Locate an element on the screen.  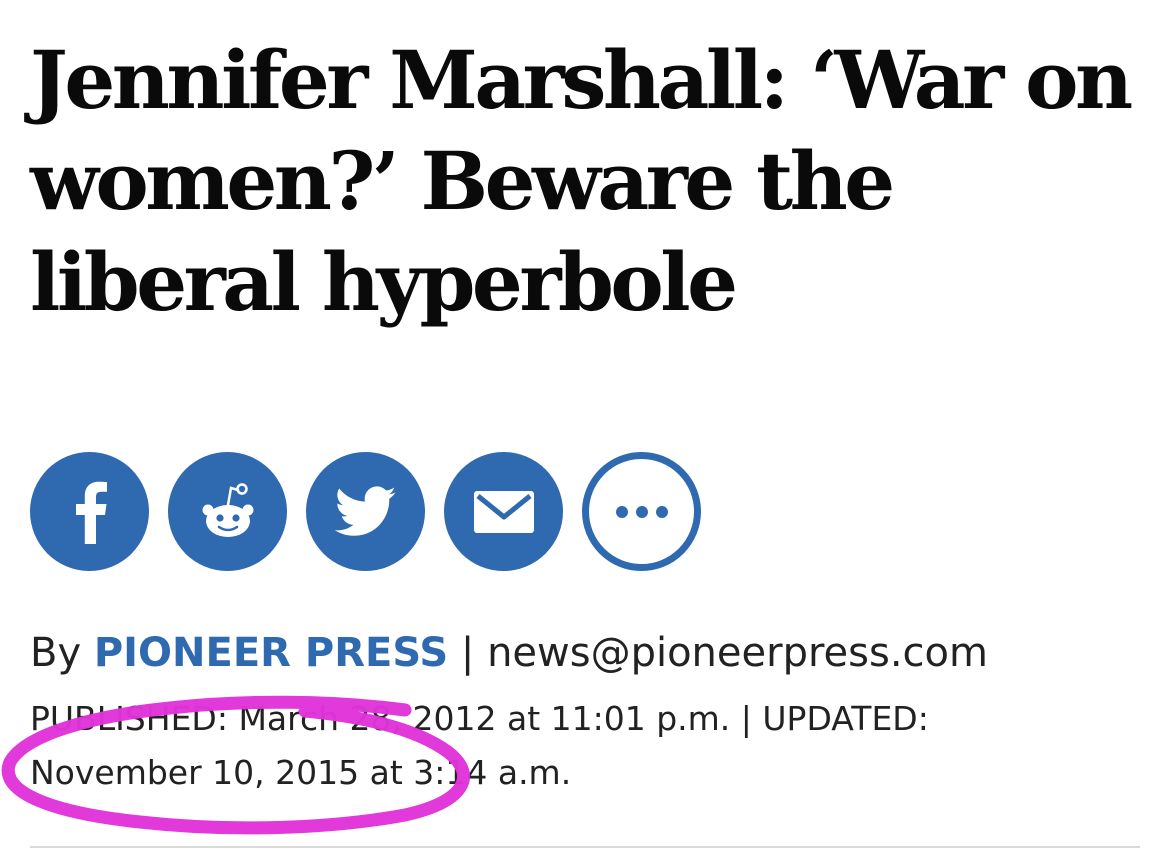
share-email-button is located at coordinates (503, 511).